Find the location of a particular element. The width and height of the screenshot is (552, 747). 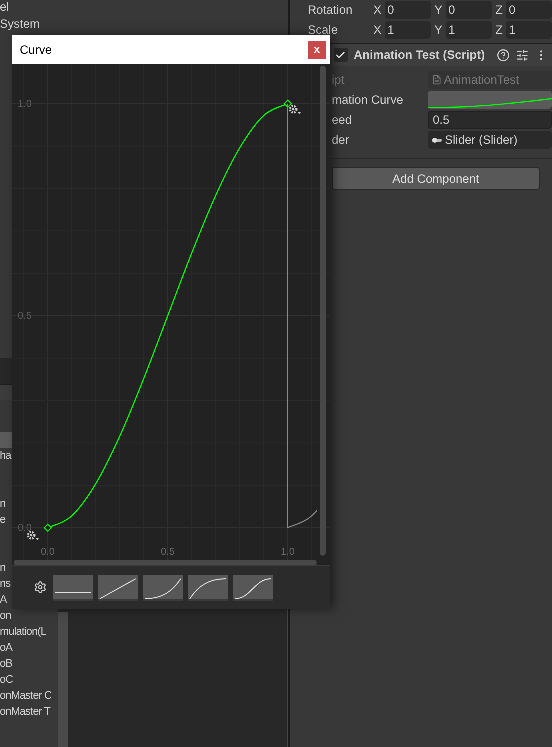

object-field: Slider (Slider) is located at coordinates (490, 140).